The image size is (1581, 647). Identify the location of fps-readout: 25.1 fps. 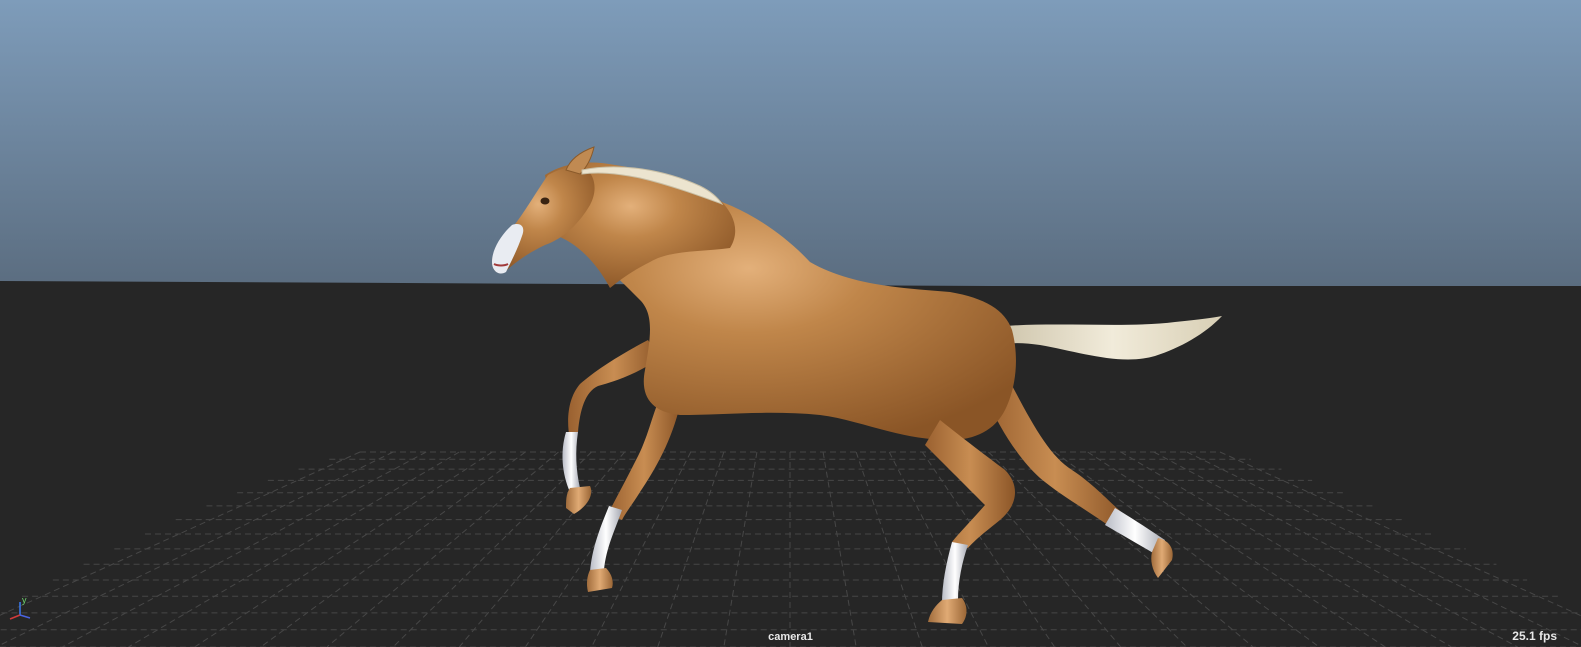
(1534, 636).